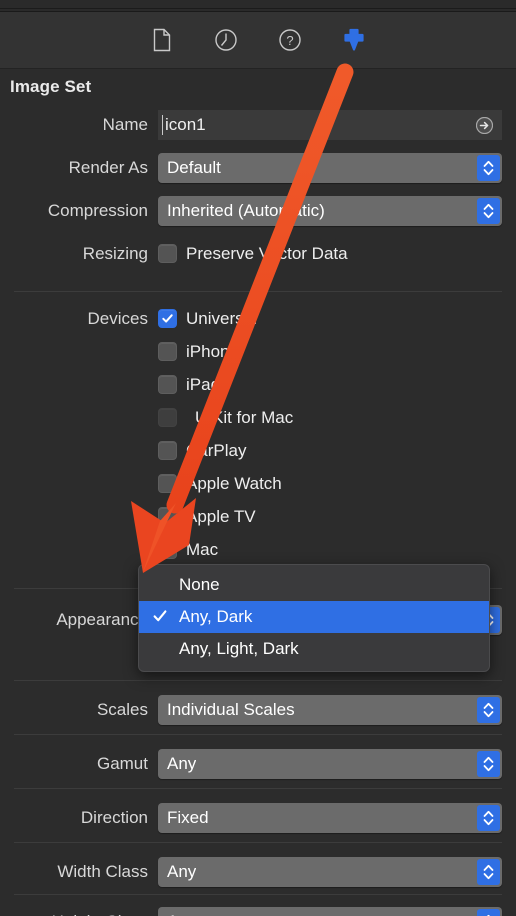 This screenshot has width=516, height=916. What do you see at coordinates (79, 914) in the screenshot?
I see `label-height-class: Height Class` at bounding box center [79, 914].